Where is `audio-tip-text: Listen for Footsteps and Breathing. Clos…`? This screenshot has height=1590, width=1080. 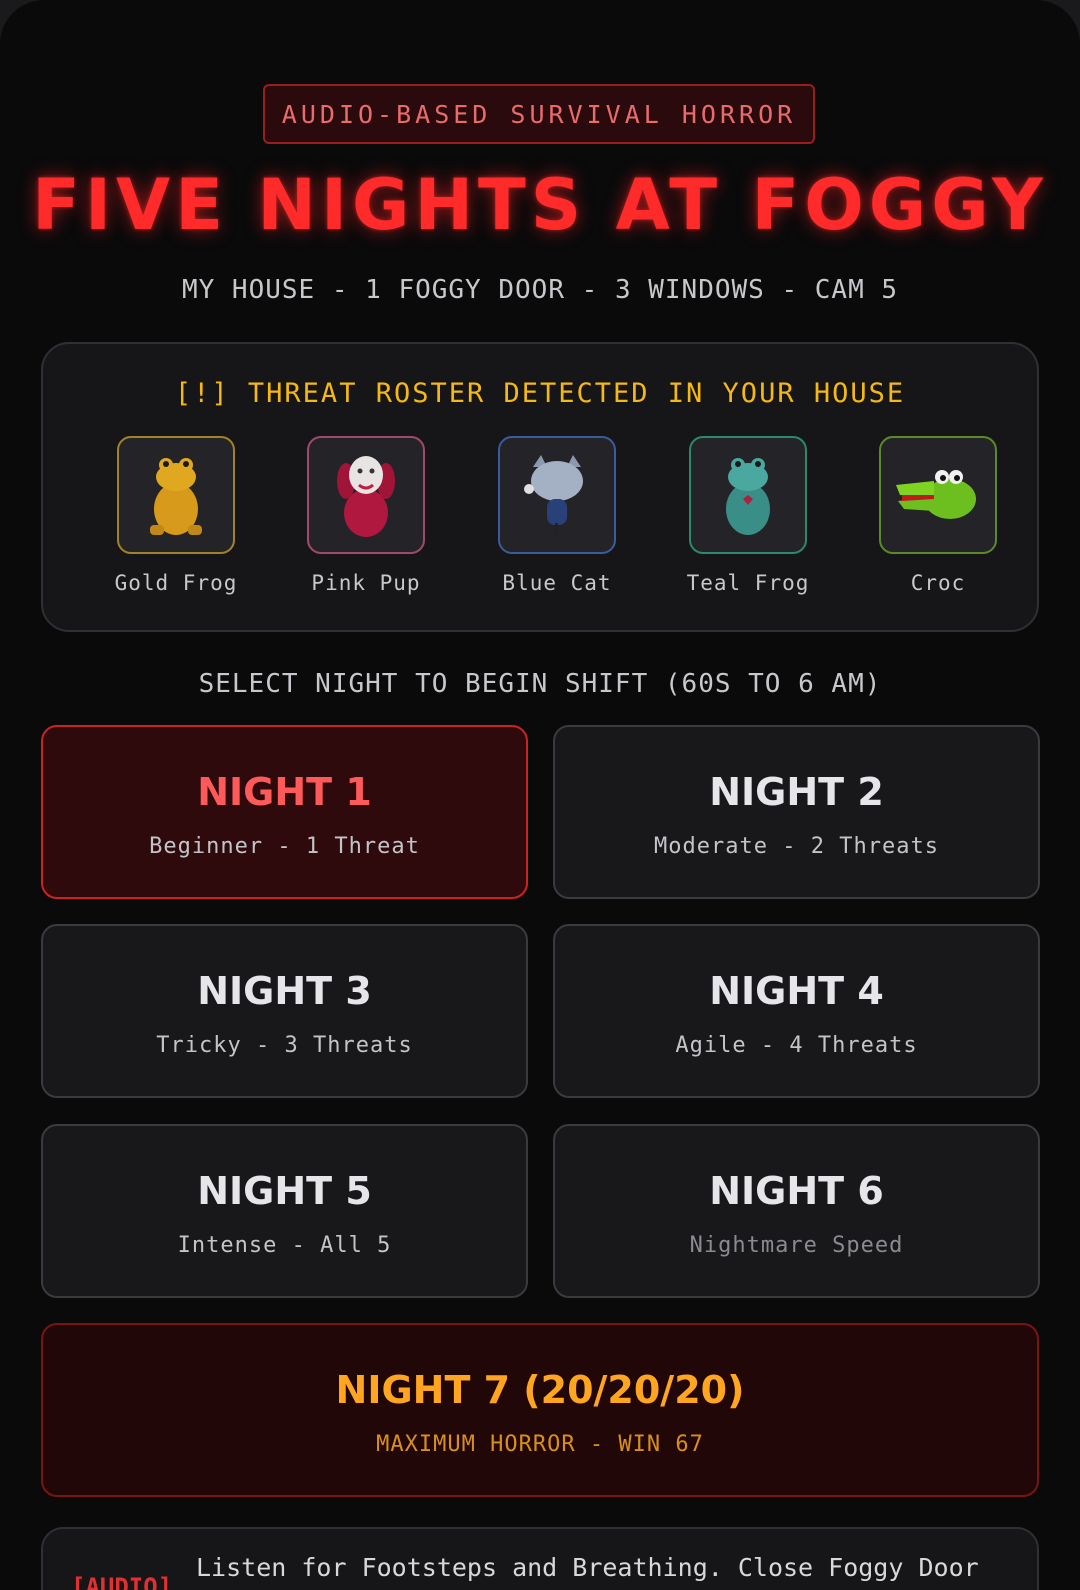 audio-tip-text: Listen for Footsteps and Breathing. Clos… is located at coordinates (587, 1567).